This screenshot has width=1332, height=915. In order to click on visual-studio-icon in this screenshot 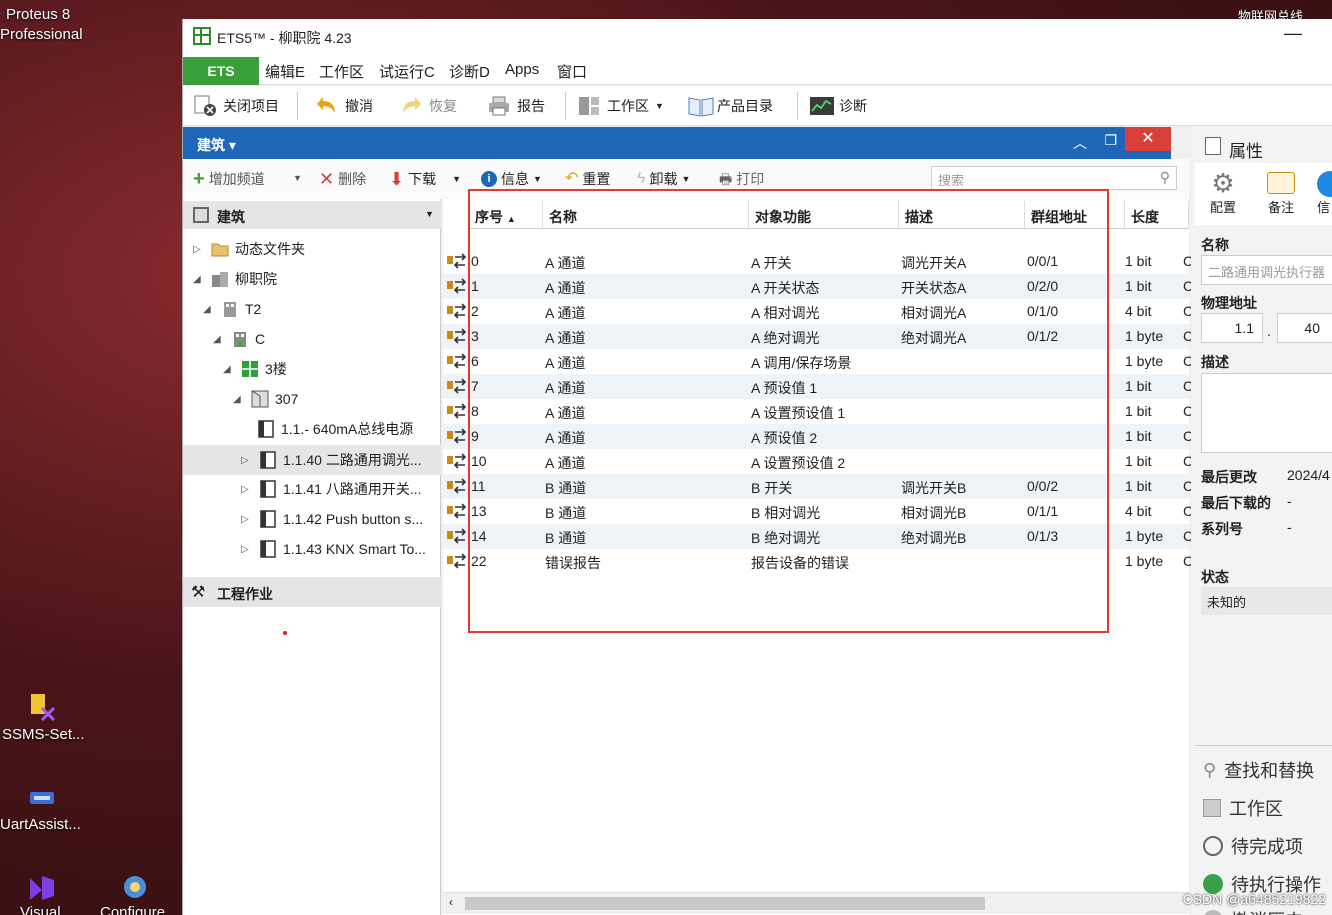, I will do `click(41, 887)`.